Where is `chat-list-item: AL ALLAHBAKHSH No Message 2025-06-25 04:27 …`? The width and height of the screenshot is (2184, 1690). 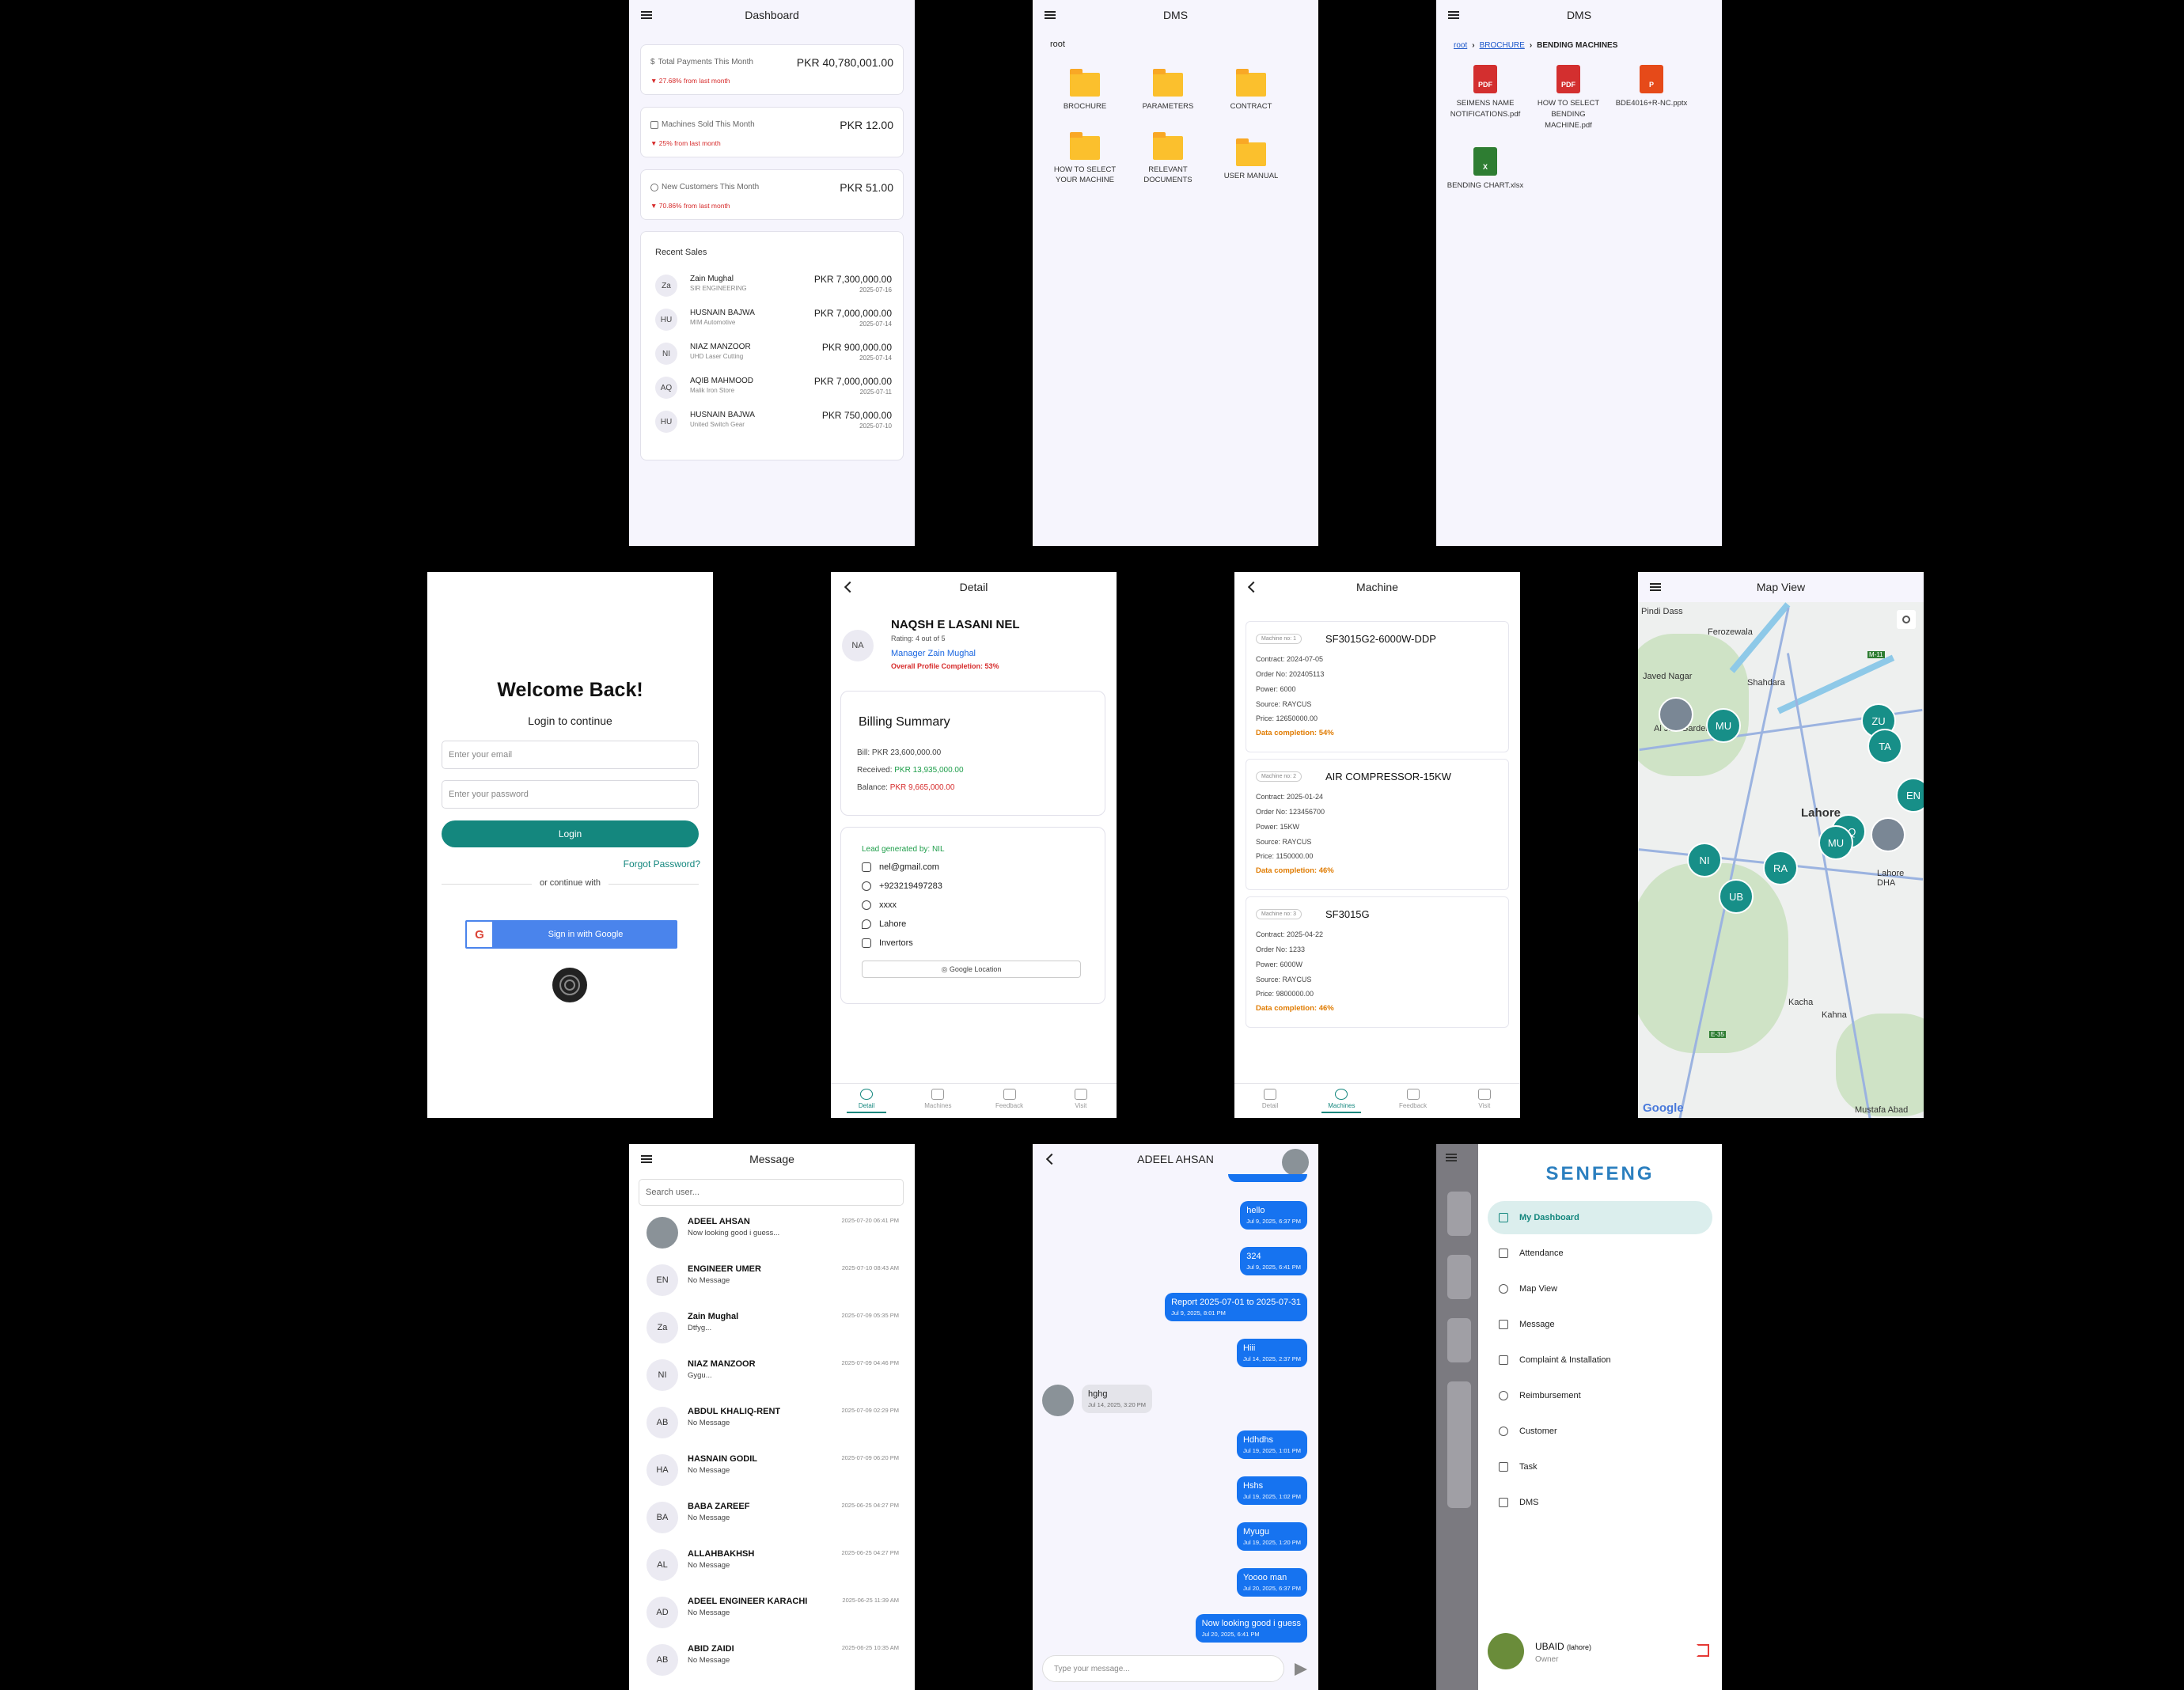
chat-list-item: AL ALLAHBAKHSH No Message 2025-06-25 04:27 … is located at coordinates (772, 1567).